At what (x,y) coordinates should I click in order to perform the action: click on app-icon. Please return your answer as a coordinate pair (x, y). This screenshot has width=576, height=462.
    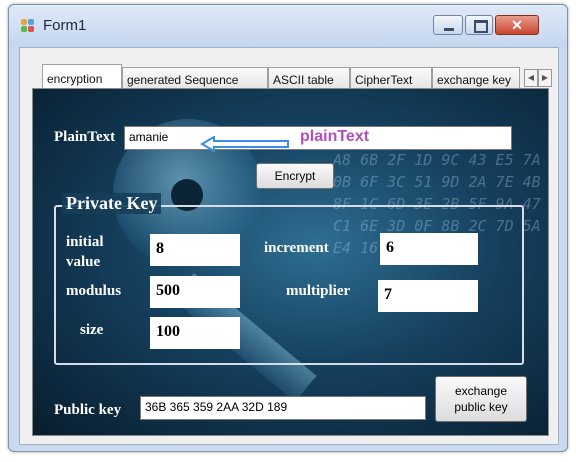
    Looking at the image, I should click on (29, 26).